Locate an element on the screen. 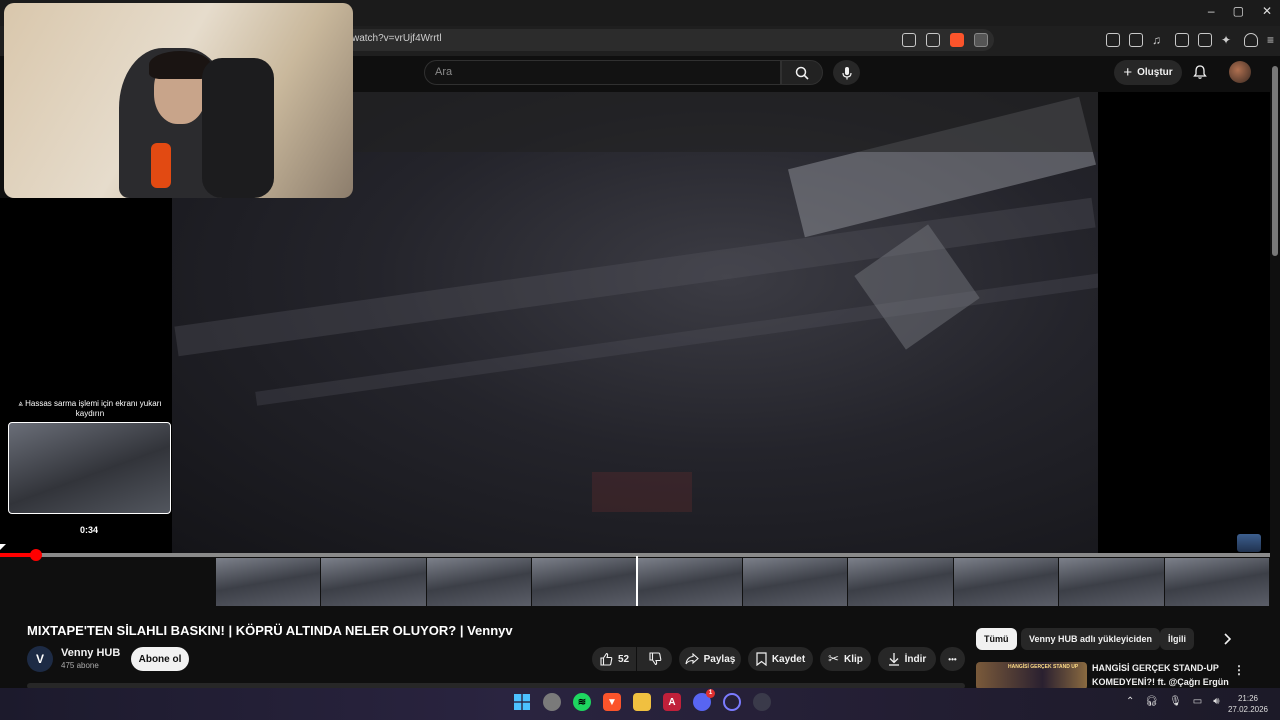 This screenshot has height=720, width=1280. windows-start-icon is located at coordinates (522, 702).